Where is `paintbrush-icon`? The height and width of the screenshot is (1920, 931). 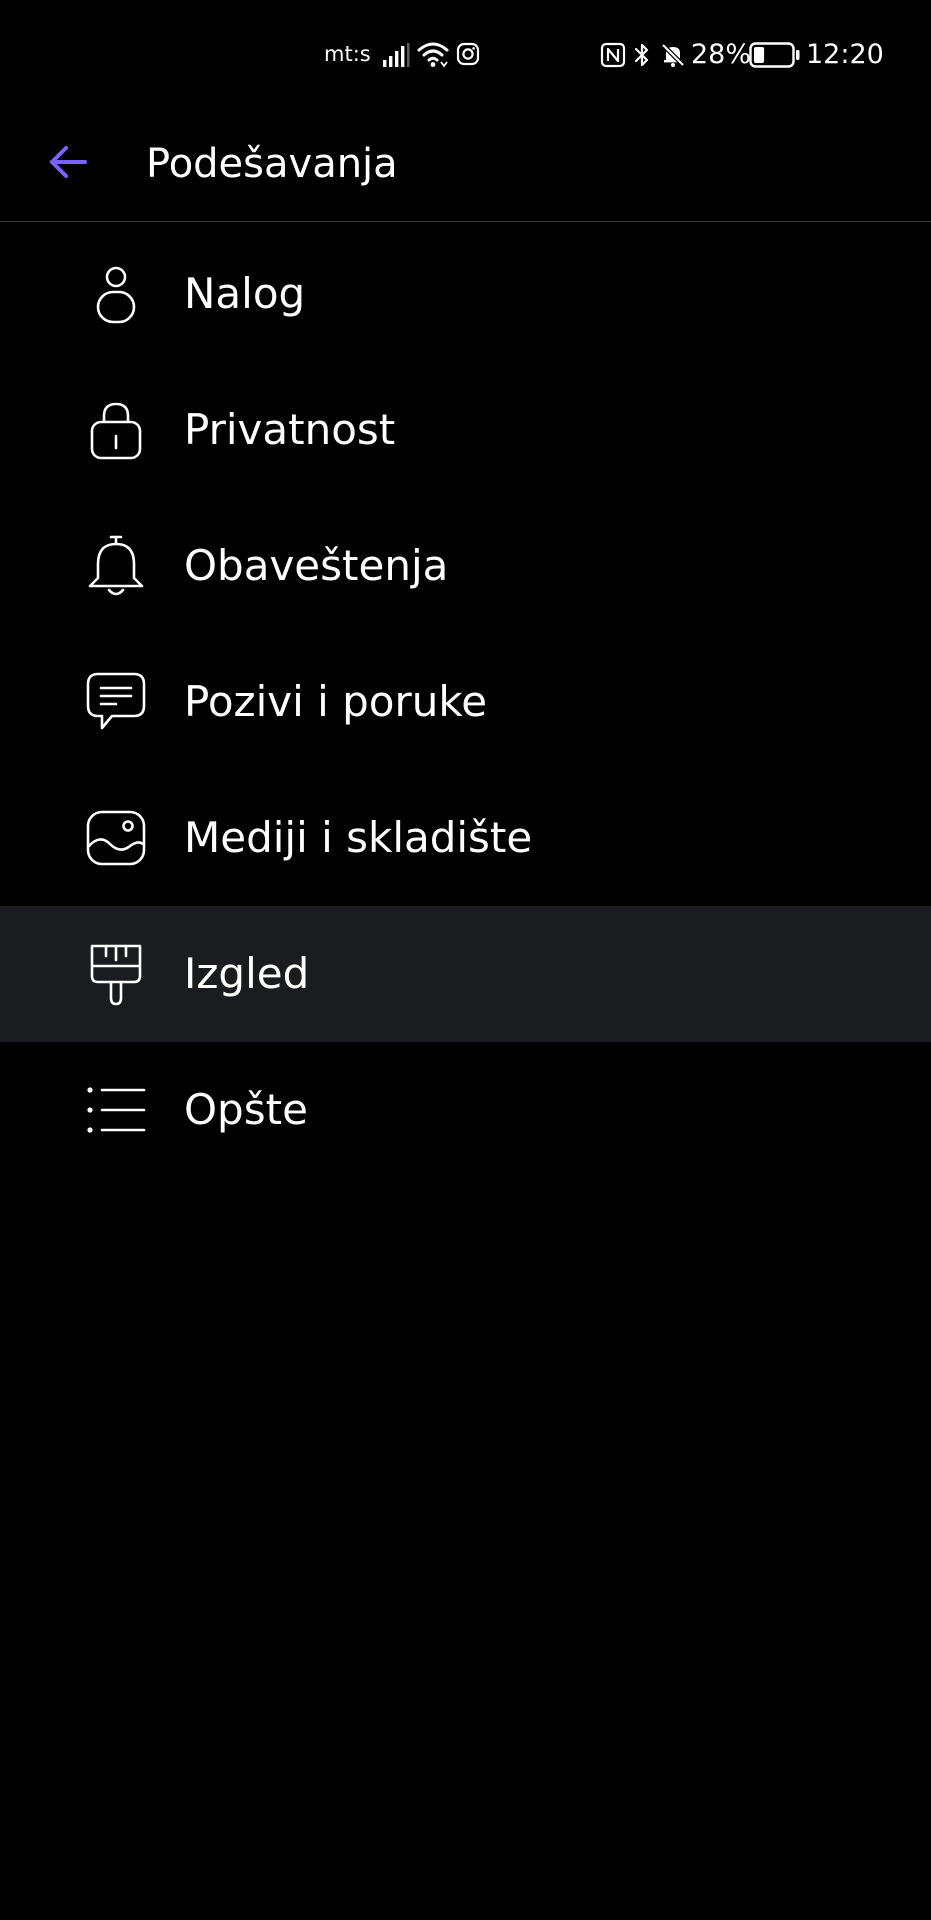 paintbrush-icon is located at coordinates (116, 974).